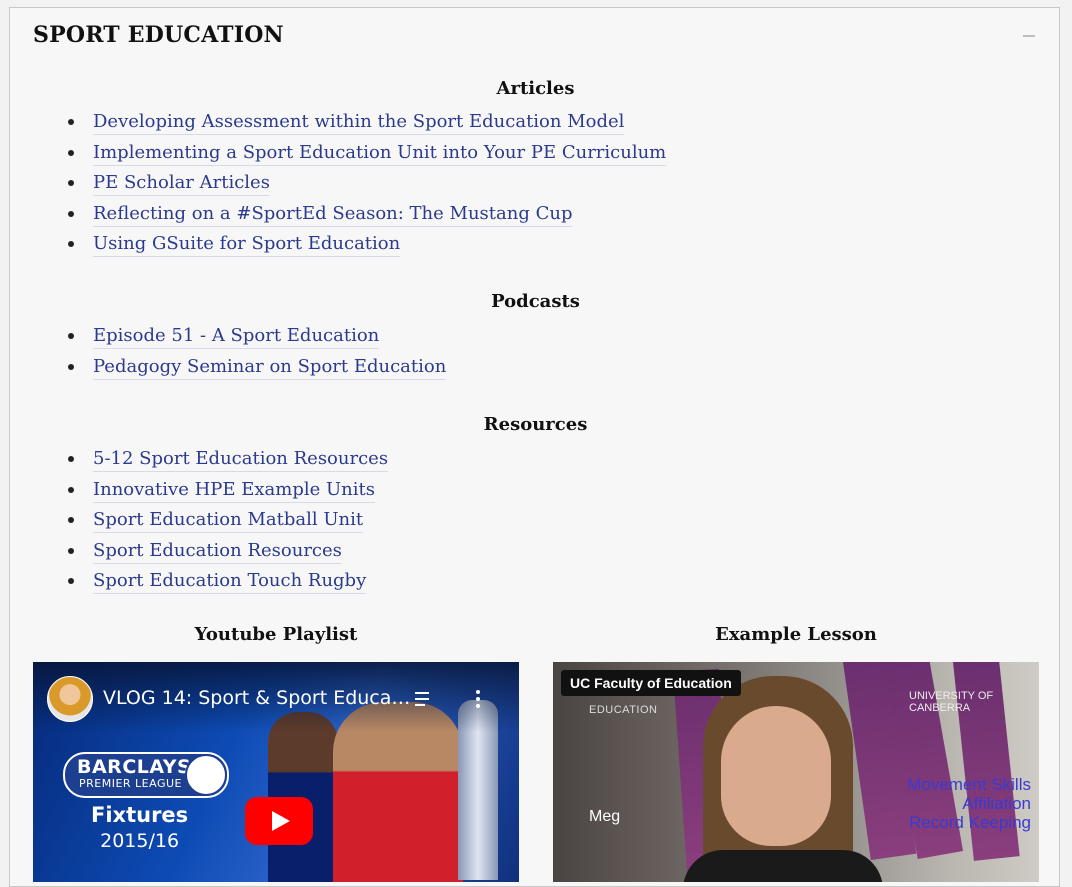 The image size is (1072, 887). Describe the element at coordinates (140, 827) in the screenshot. I see `fixtures-text: Fixtures 2015/16` at that location.